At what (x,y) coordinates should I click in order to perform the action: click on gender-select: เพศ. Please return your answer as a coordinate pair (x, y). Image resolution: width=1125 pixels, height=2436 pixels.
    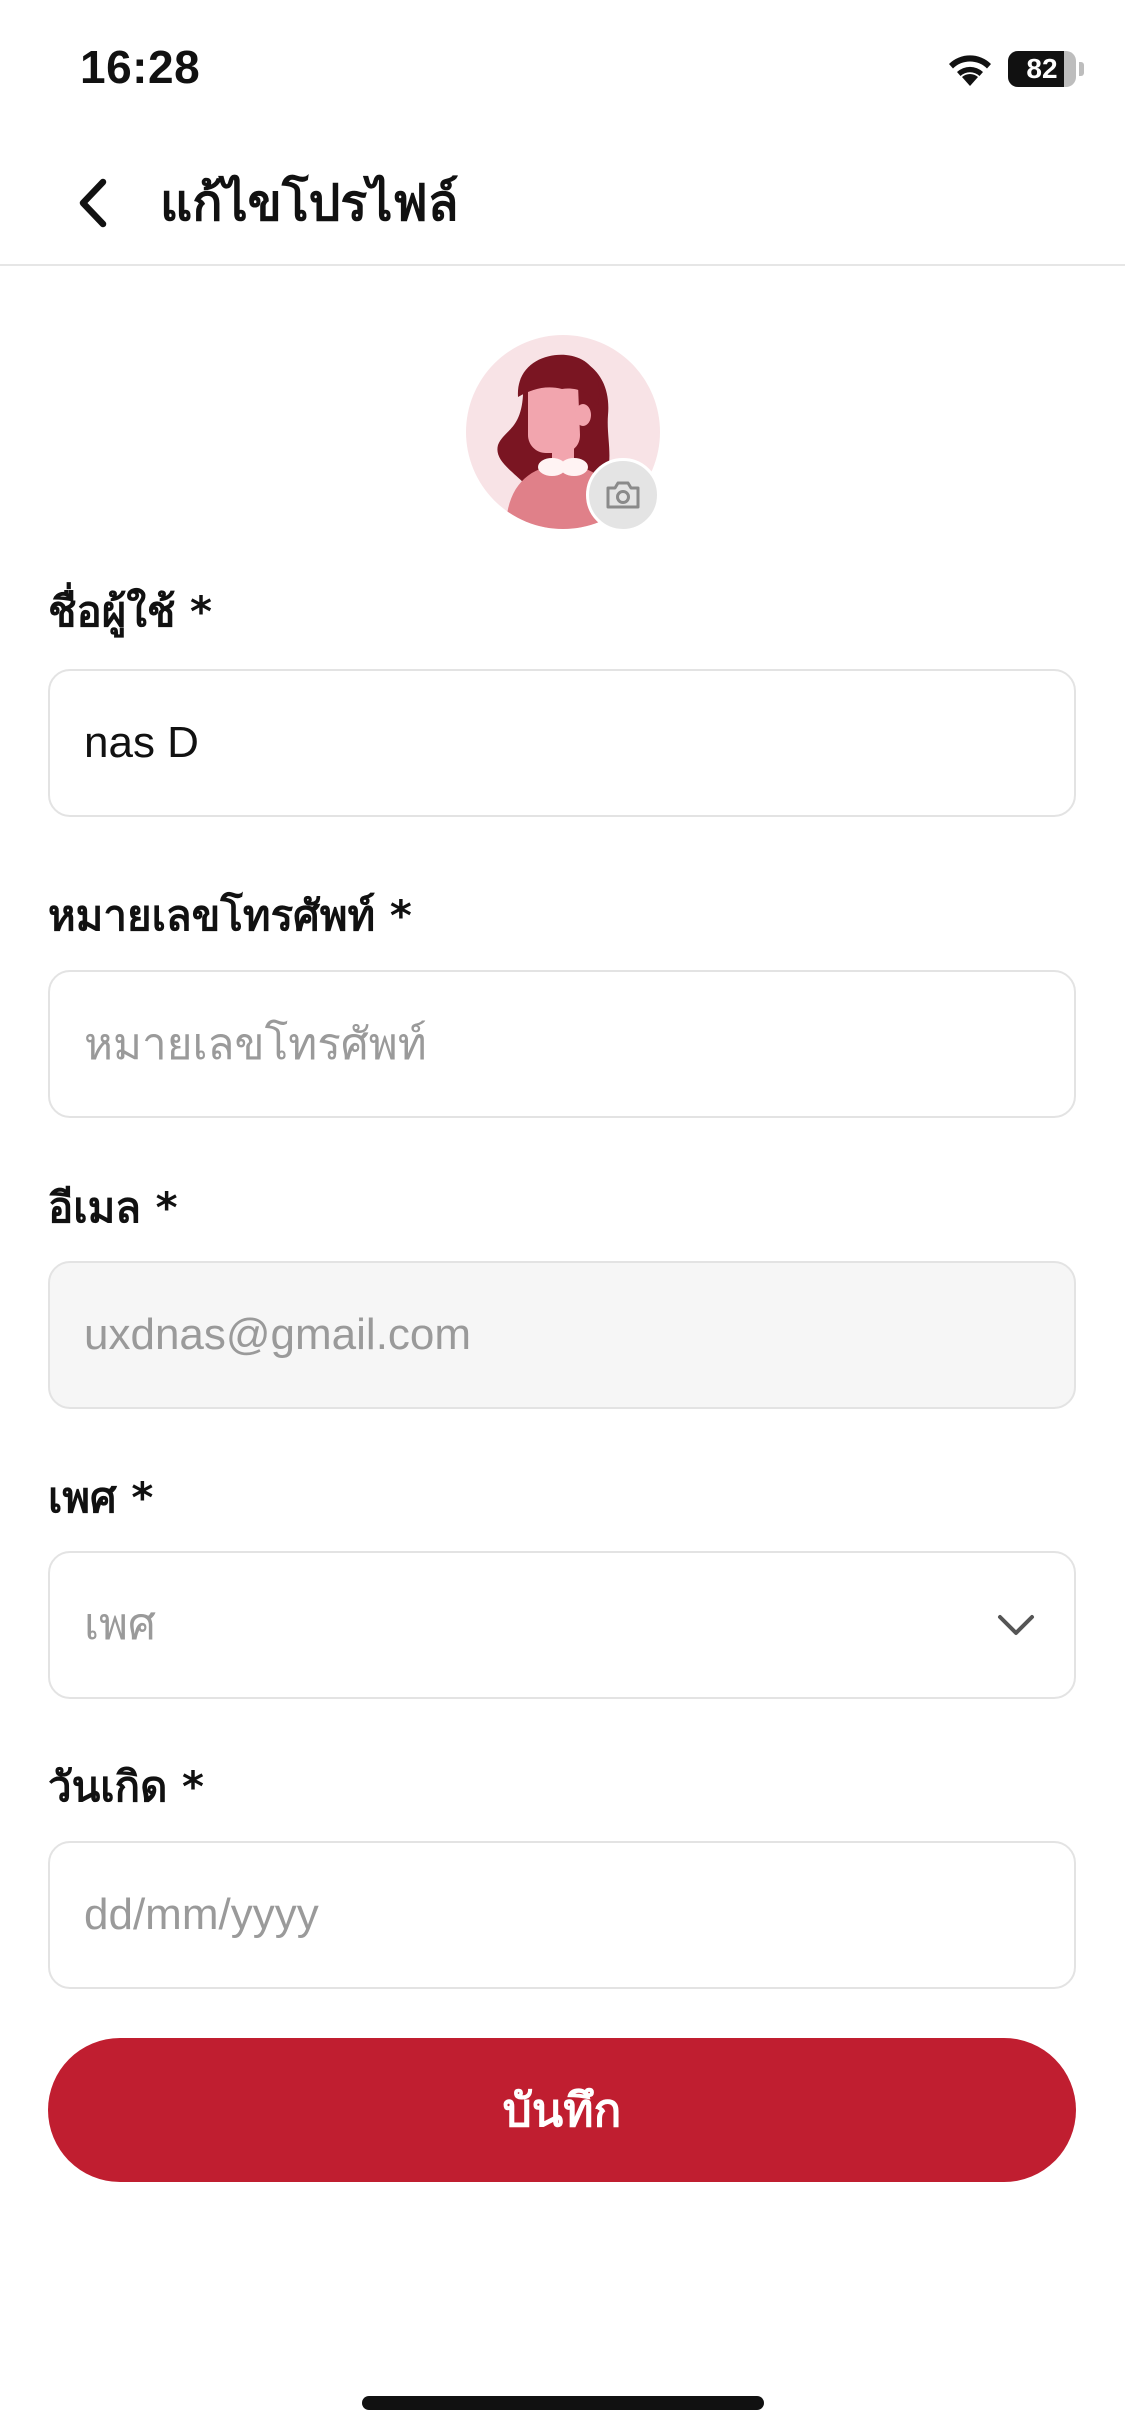
    Looking at the image, I should click on (562, 1625).